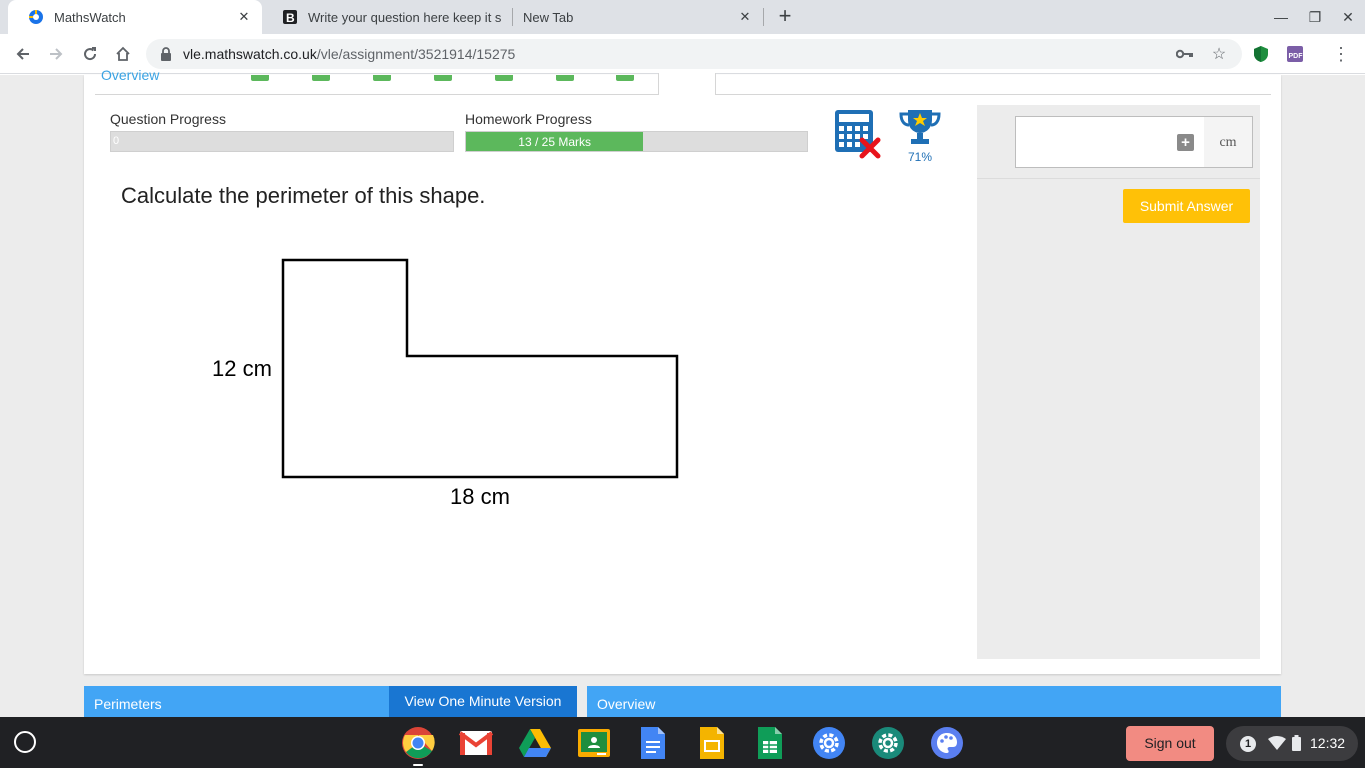  I want to click on key-icon, so click(1185, 54).